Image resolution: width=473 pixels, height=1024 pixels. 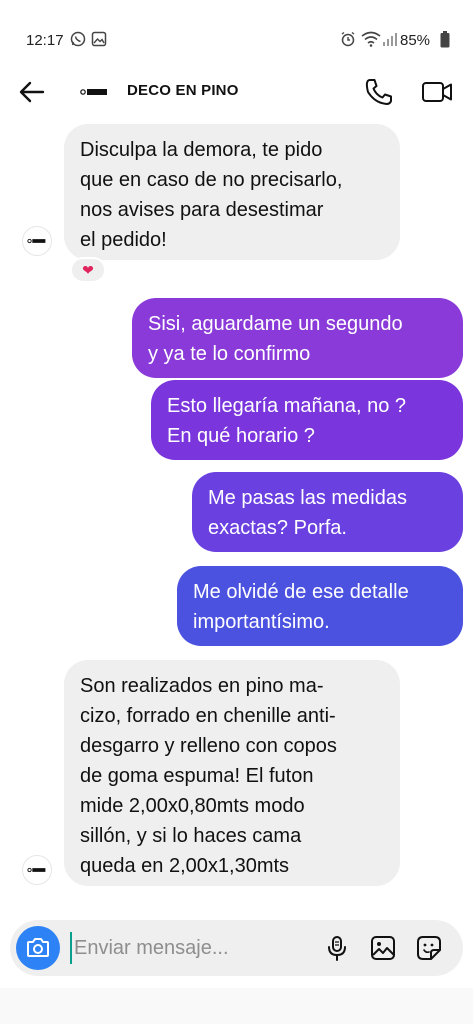 What do you see at coordinates (236, 1006) in the screenshot?
I see `bottom-navigation-area` at bounding box center [236, 1006].